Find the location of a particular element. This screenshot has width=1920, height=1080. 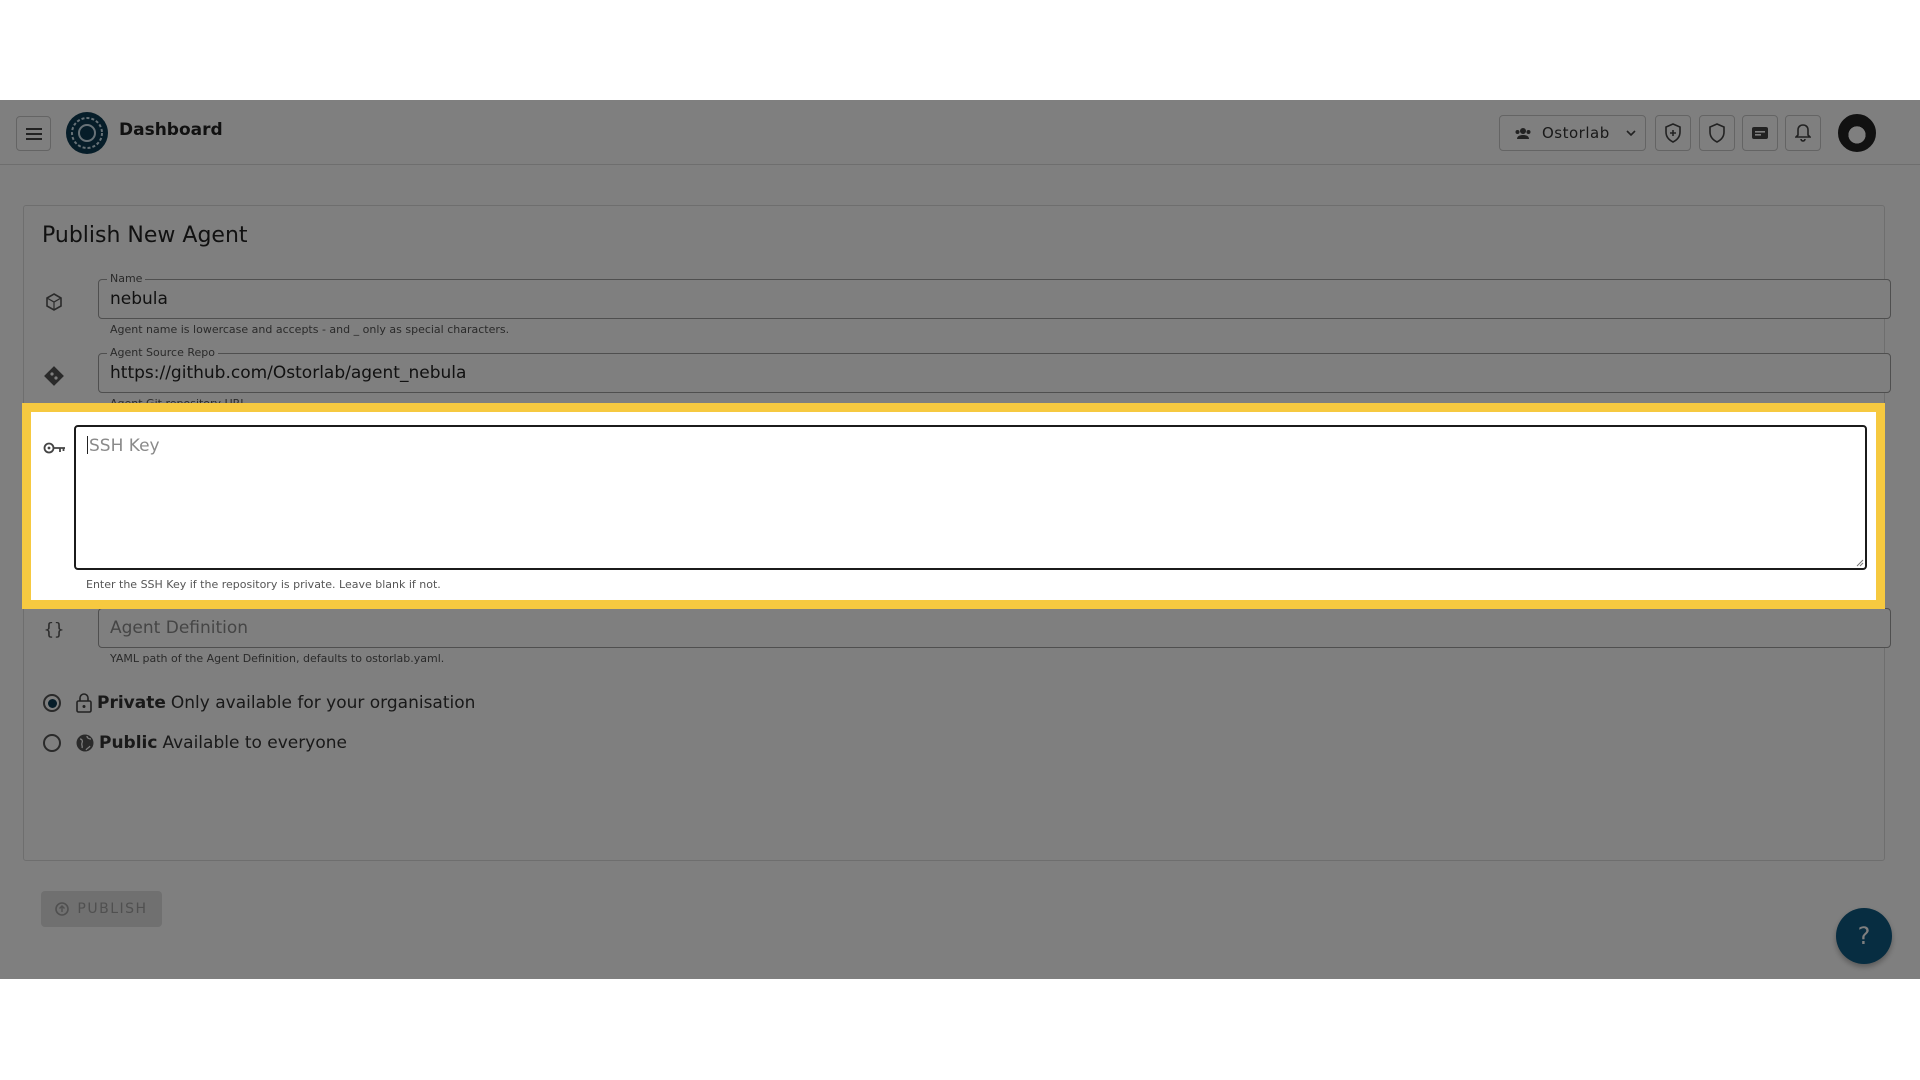

menu-button is located at coordinates (33, 133).